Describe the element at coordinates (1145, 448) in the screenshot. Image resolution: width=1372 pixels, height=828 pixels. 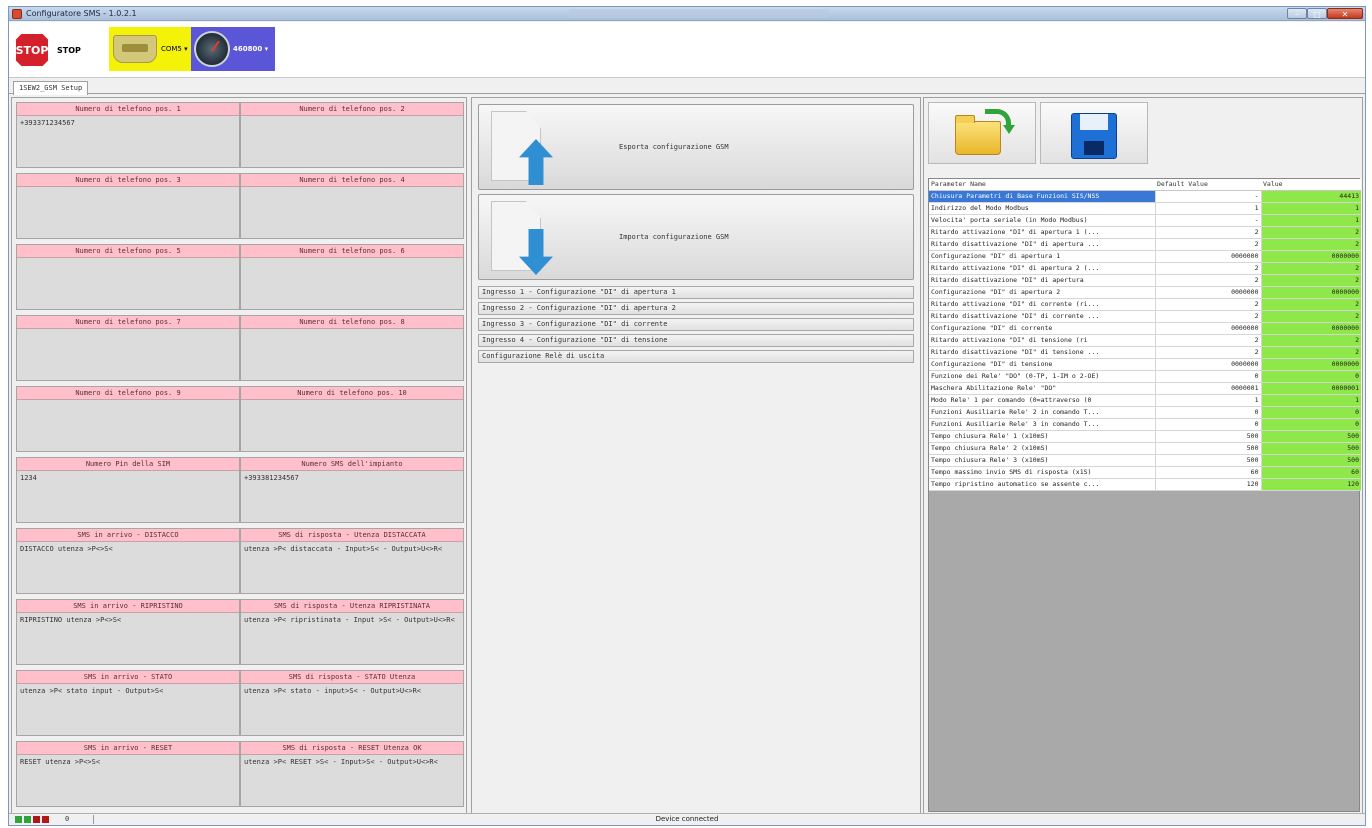
I see `table-row: Tempo chiusura Rele' 2 (x10mS) 500 500` at that location.